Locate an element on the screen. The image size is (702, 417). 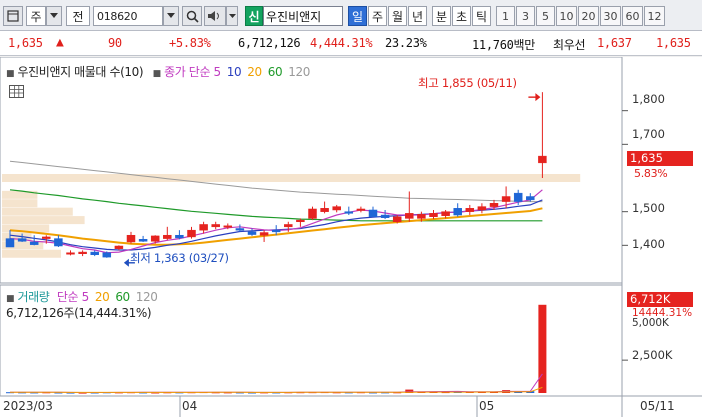
y-label-1500: 1,500 is located at coordinates (648, 208).